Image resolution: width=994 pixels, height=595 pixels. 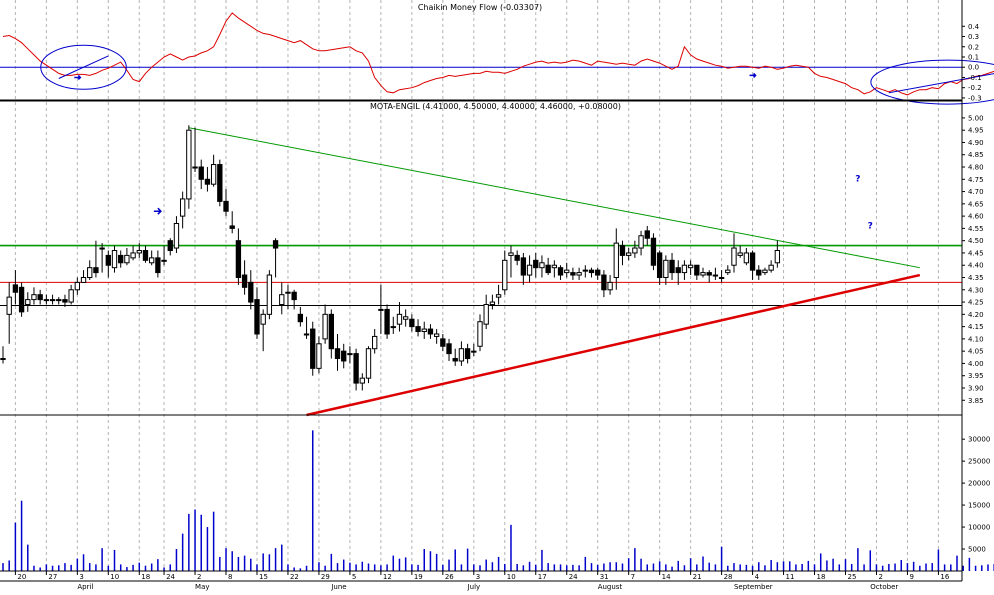 I want to click on y-tick-label: 5.00, so click(x=976, y=118).